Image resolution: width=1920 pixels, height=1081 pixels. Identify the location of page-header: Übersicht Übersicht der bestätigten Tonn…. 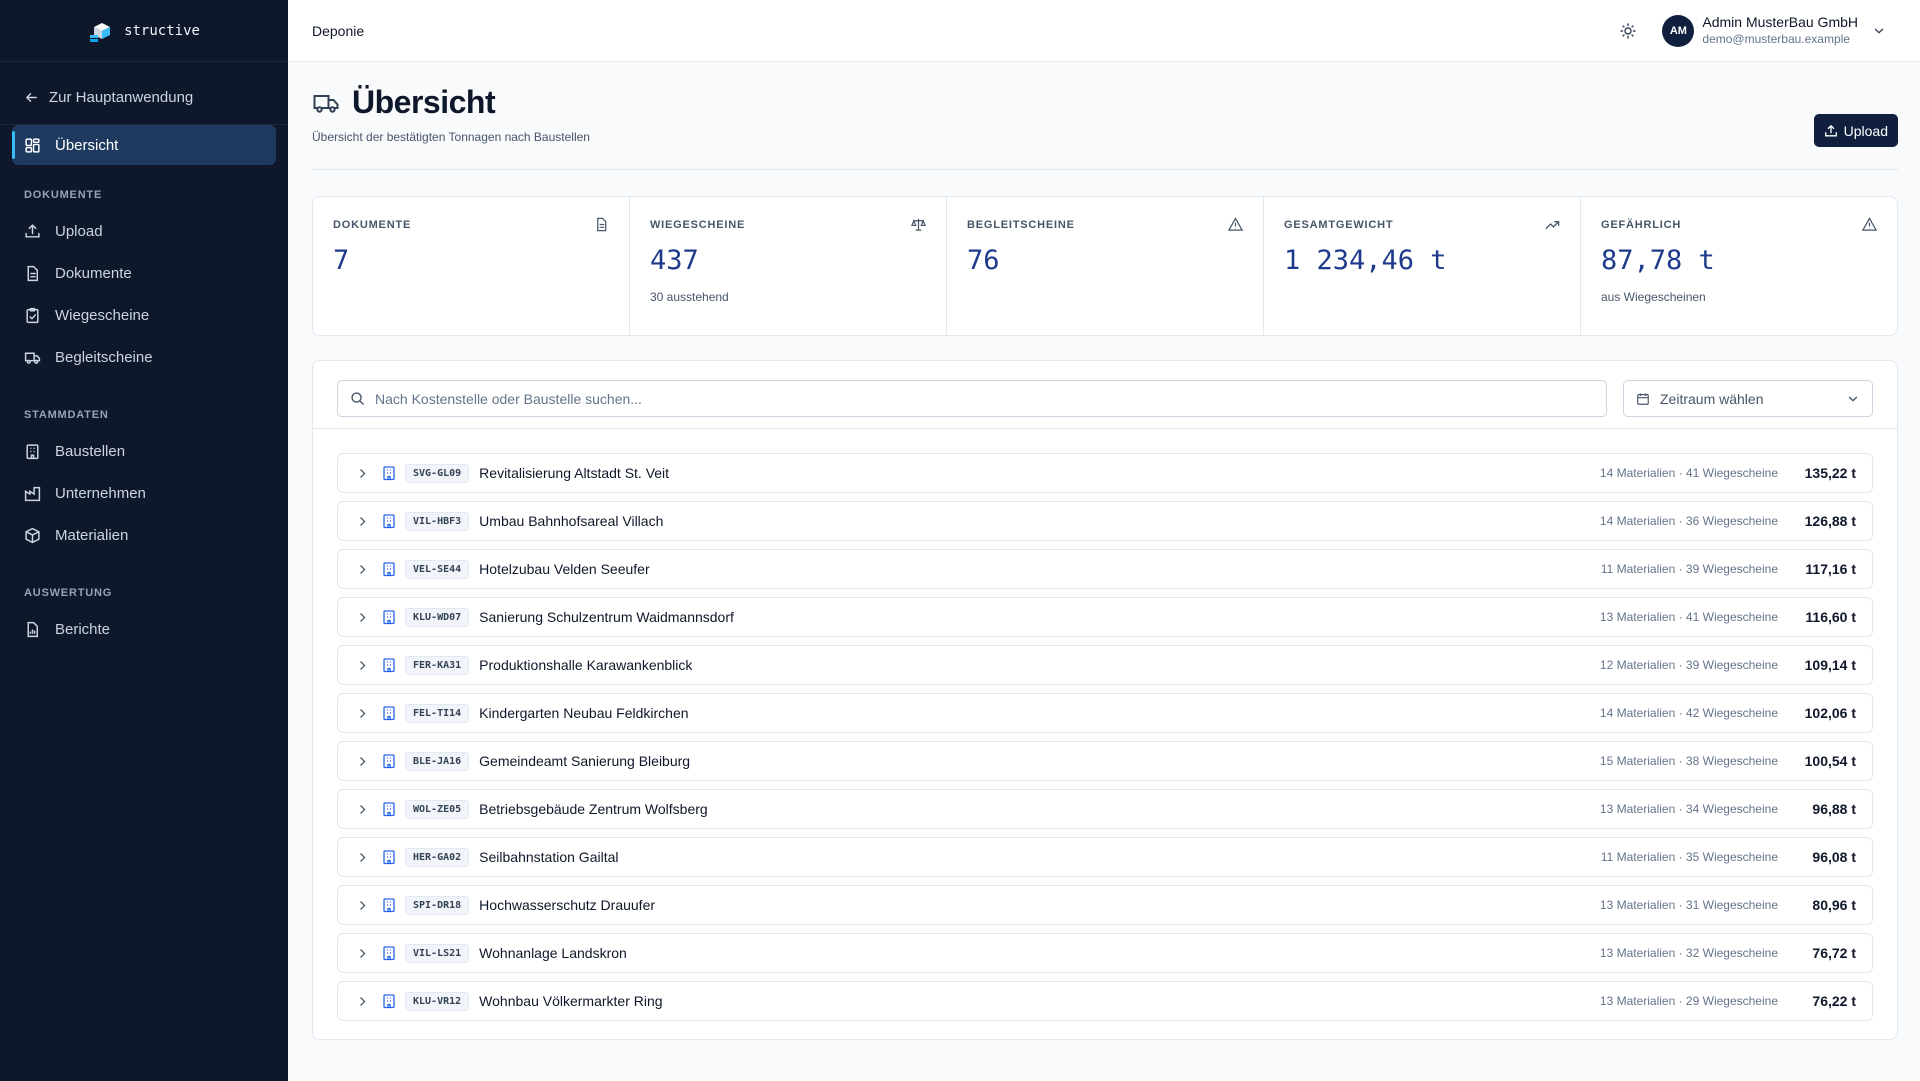
(1105, 116).